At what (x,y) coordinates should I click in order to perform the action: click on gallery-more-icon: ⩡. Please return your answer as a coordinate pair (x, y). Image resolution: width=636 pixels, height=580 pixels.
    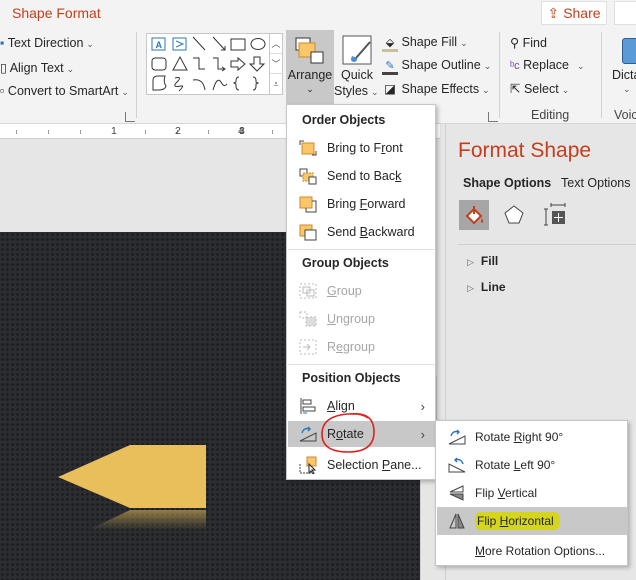
    Looking at the image, I should click on (276, 84).